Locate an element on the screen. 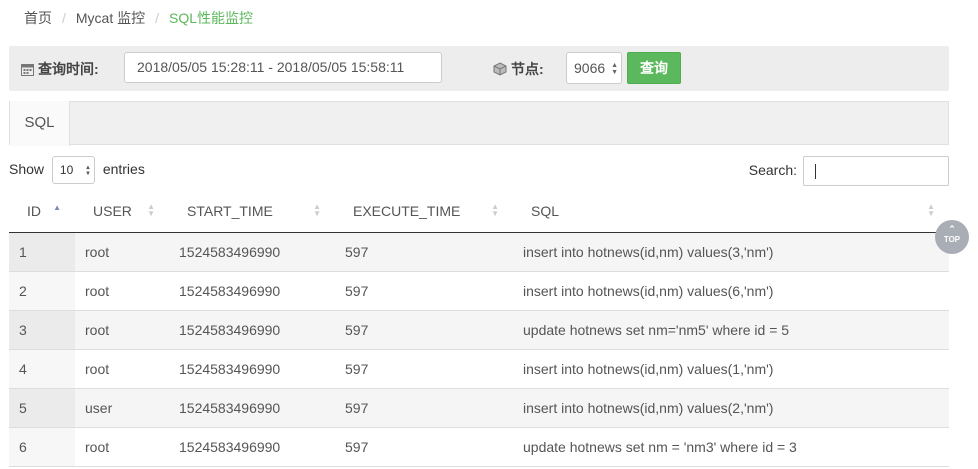 The image size is (978, 469). column-header-user: USER ▲ ▼ is located at coordinates (122, 211).